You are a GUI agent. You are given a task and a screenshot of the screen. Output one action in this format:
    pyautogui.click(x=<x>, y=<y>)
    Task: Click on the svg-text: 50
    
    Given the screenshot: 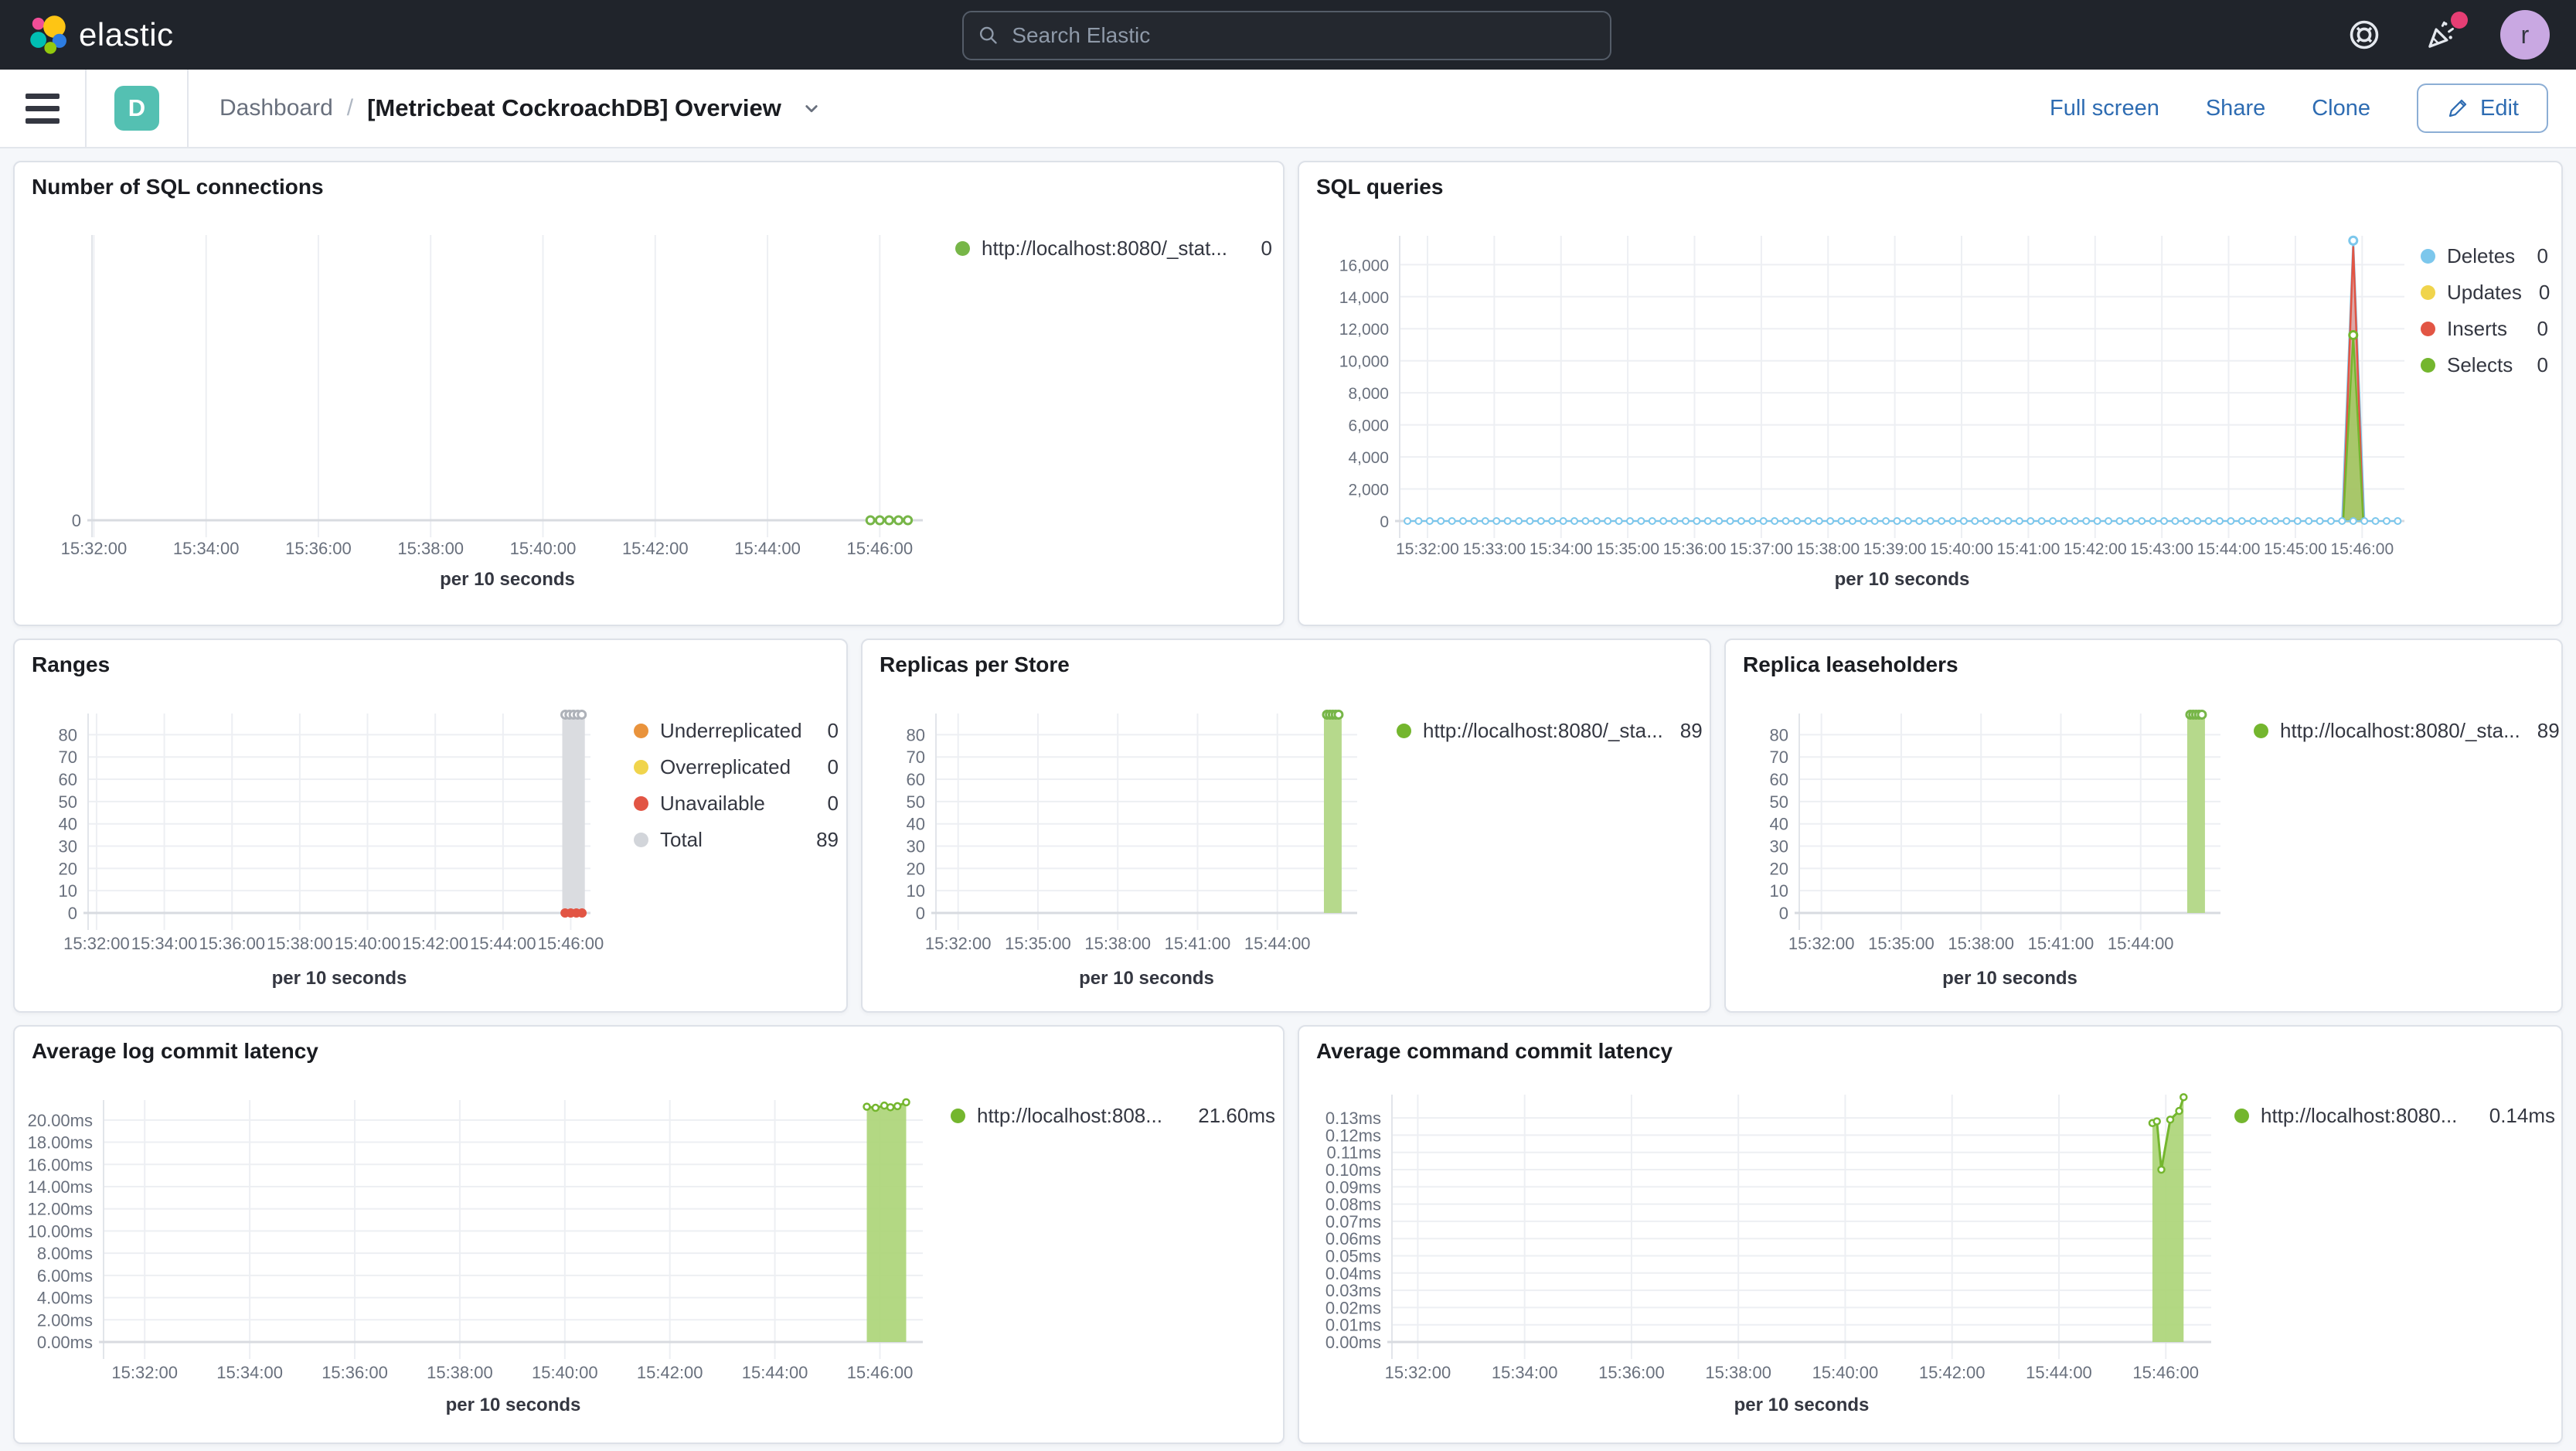 What is the action you would take?
    pyautogui.click(x=1779, y=802)
    